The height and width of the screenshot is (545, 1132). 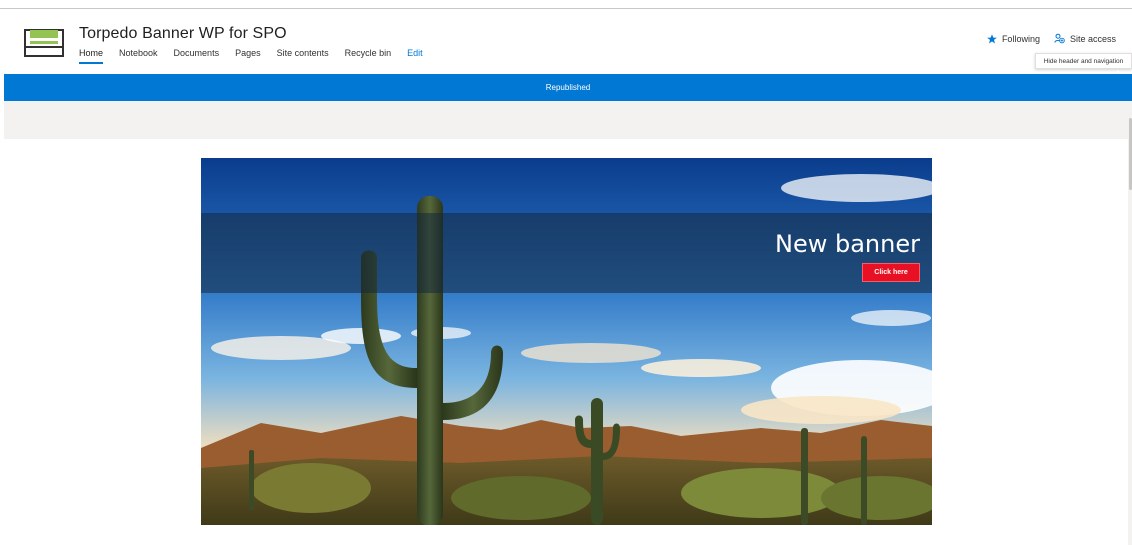 I want to click on site-title: Torpedo Banner WP for SPO, so click(x=183, y=34).